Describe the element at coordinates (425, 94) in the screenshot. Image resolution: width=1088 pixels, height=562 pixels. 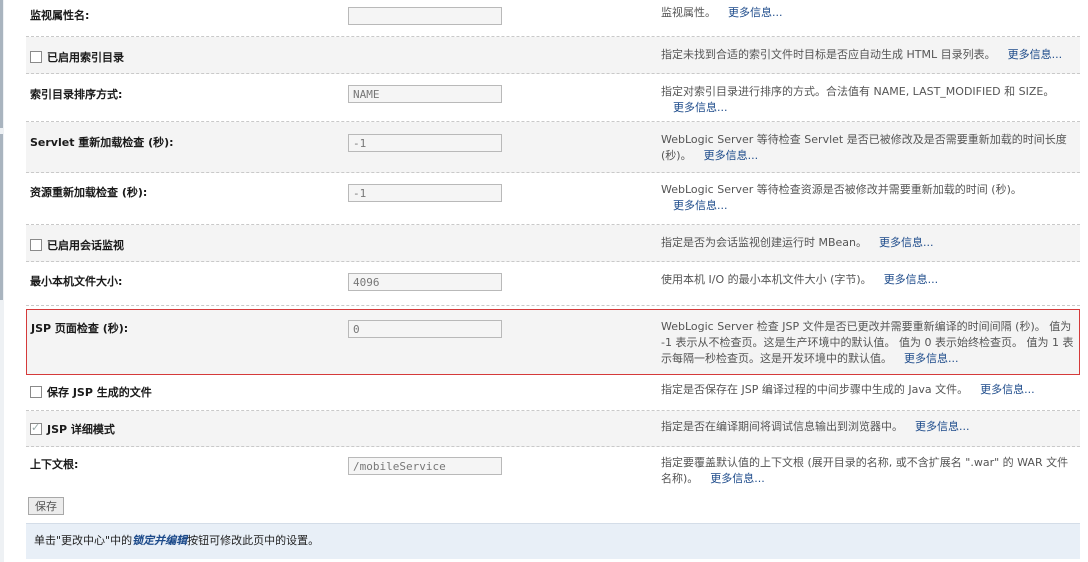
I see `index-sort-input: NAME` at that location.